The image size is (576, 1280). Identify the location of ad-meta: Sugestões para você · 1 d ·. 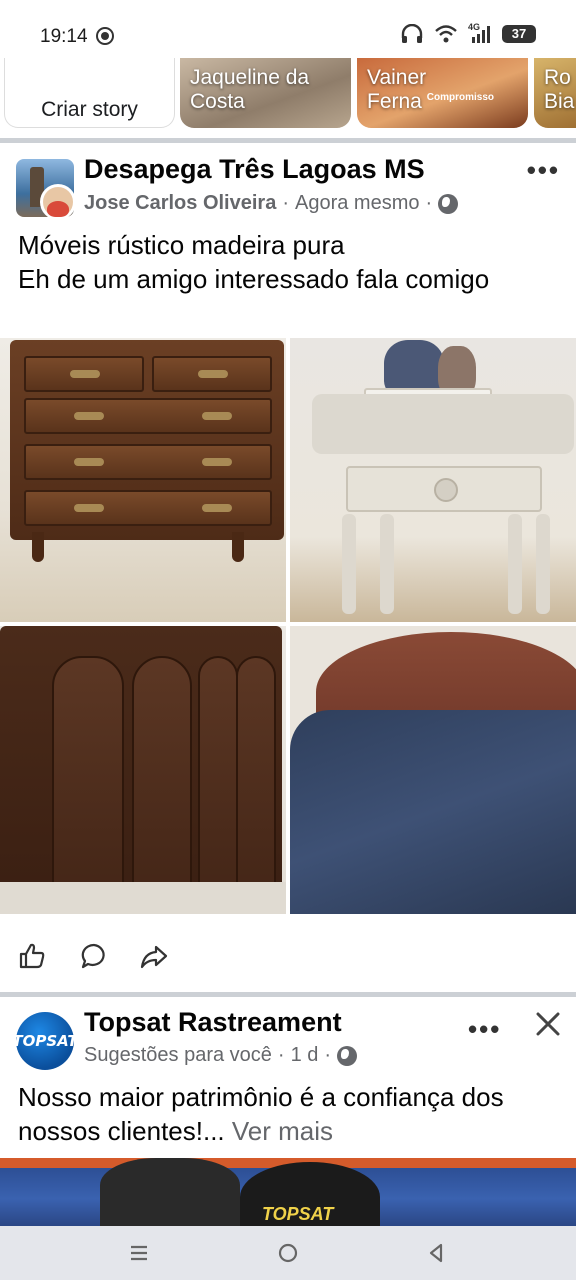
(221, 1055).